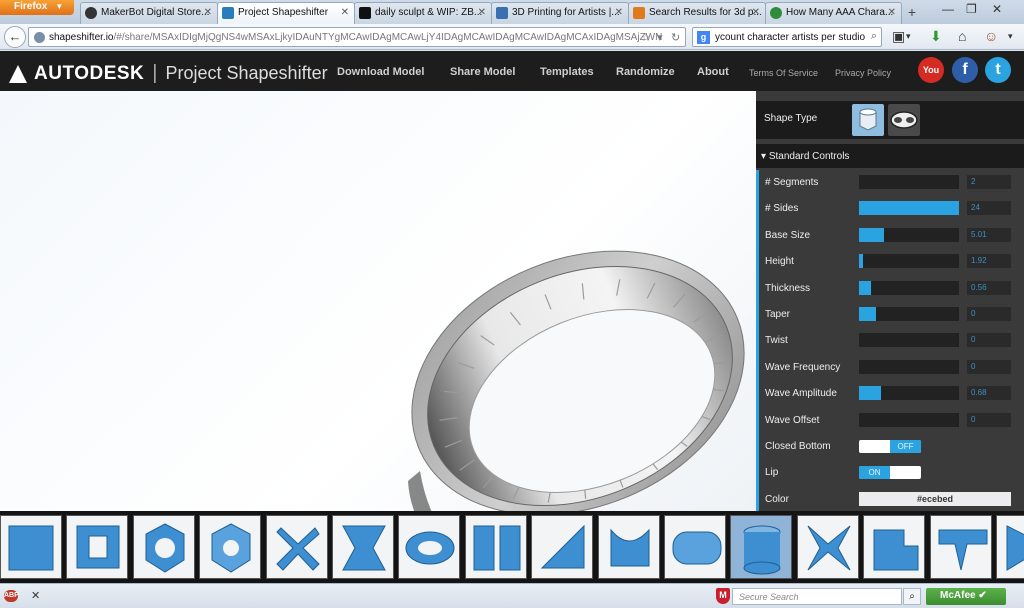 Image resolution: width=1024 pixels, height=608 pixels. Describe the element at coordinates (991, 36) in the screenshot. I see `addon-monkey-icon: ☺` at that location.